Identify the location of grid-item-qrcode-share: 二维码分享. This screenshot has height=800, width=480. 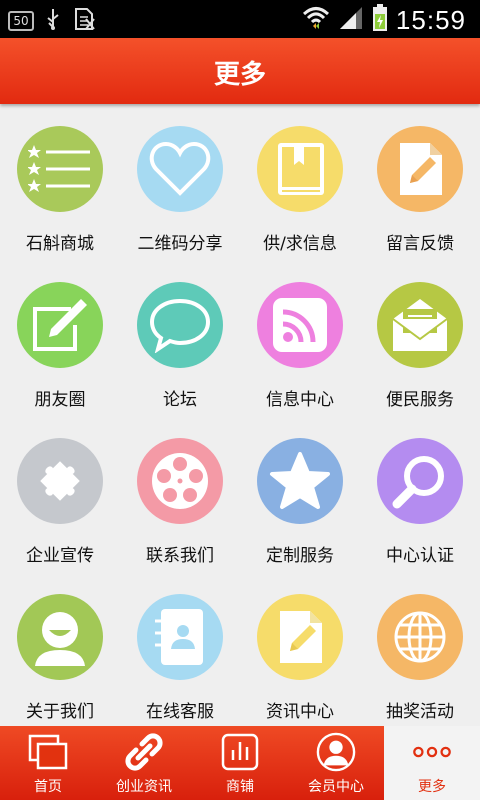
(180, 182).